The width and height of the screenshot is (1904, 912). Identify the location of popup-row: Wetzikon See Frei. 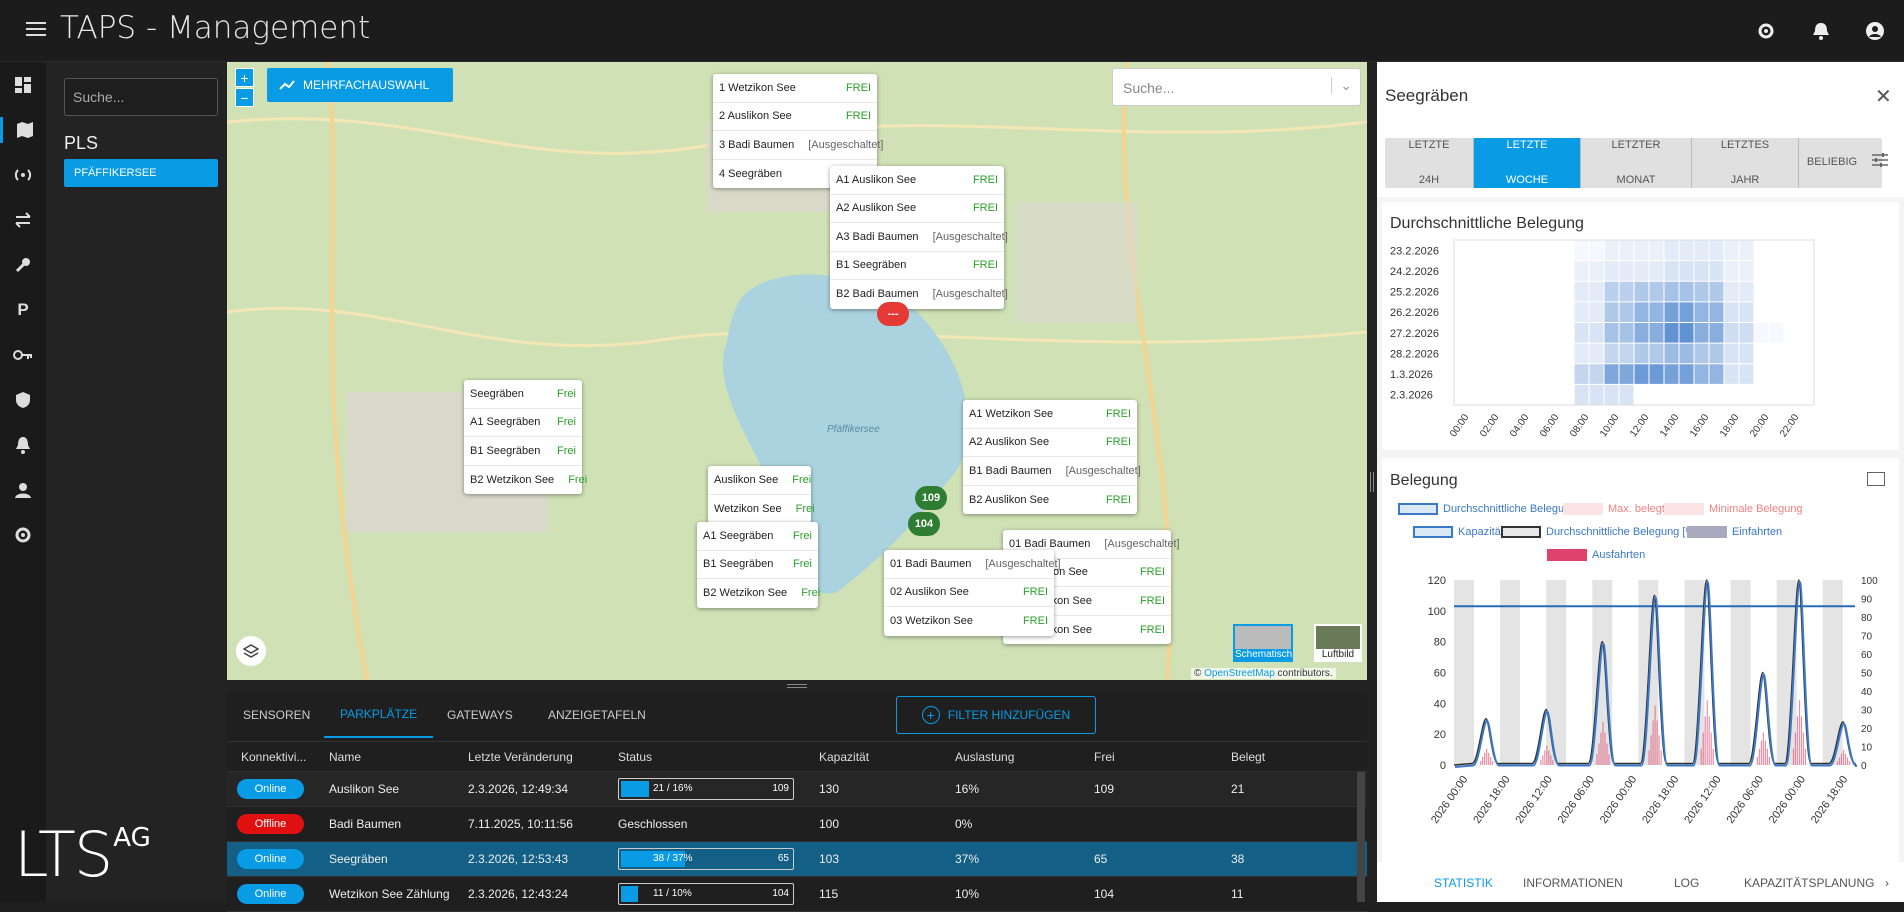
(761, 509).